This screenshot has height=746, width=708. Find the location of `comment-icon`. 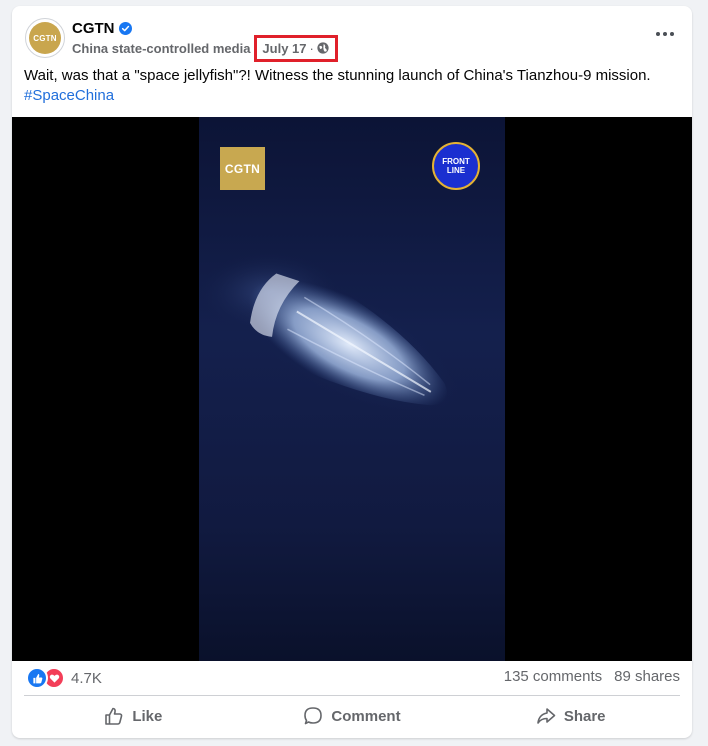

comment-icon is located at coordinates (313, 716).